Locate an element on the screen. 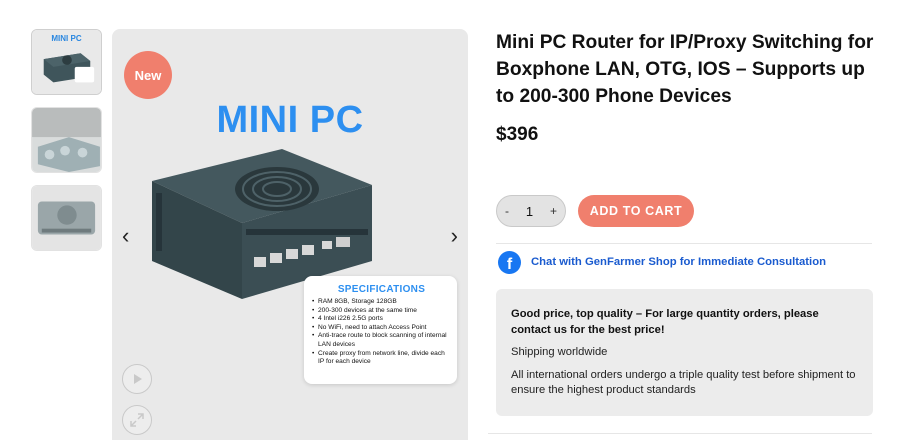  thumbnail-1: MINI PC is located at coordinates (66, 62).